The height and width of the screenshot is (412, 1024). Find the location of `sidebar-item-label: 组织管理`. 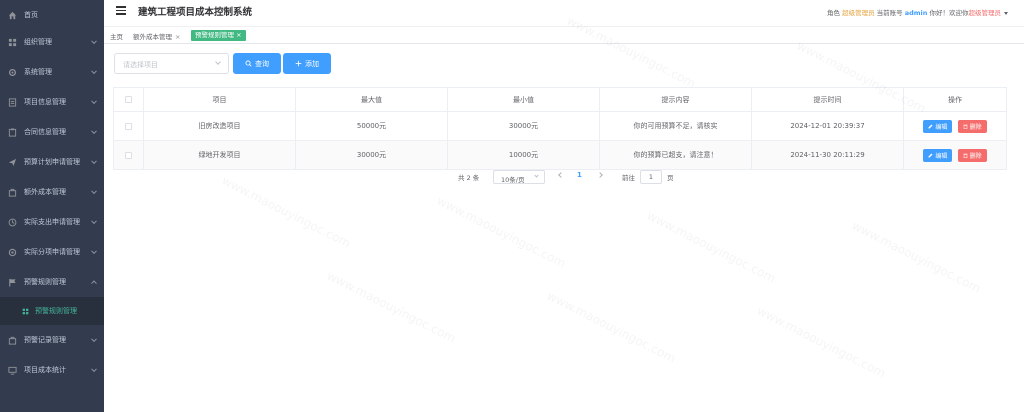

sidebar-item-label: 组织管理 is located at coordinates (38, 42).